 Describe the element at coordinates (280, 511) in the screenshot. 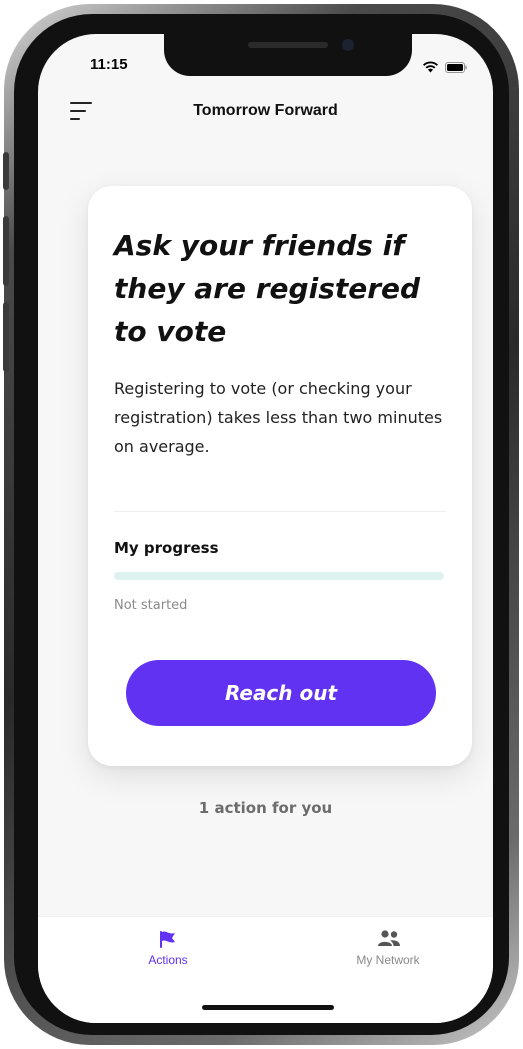

I see `card-divider` at that location.